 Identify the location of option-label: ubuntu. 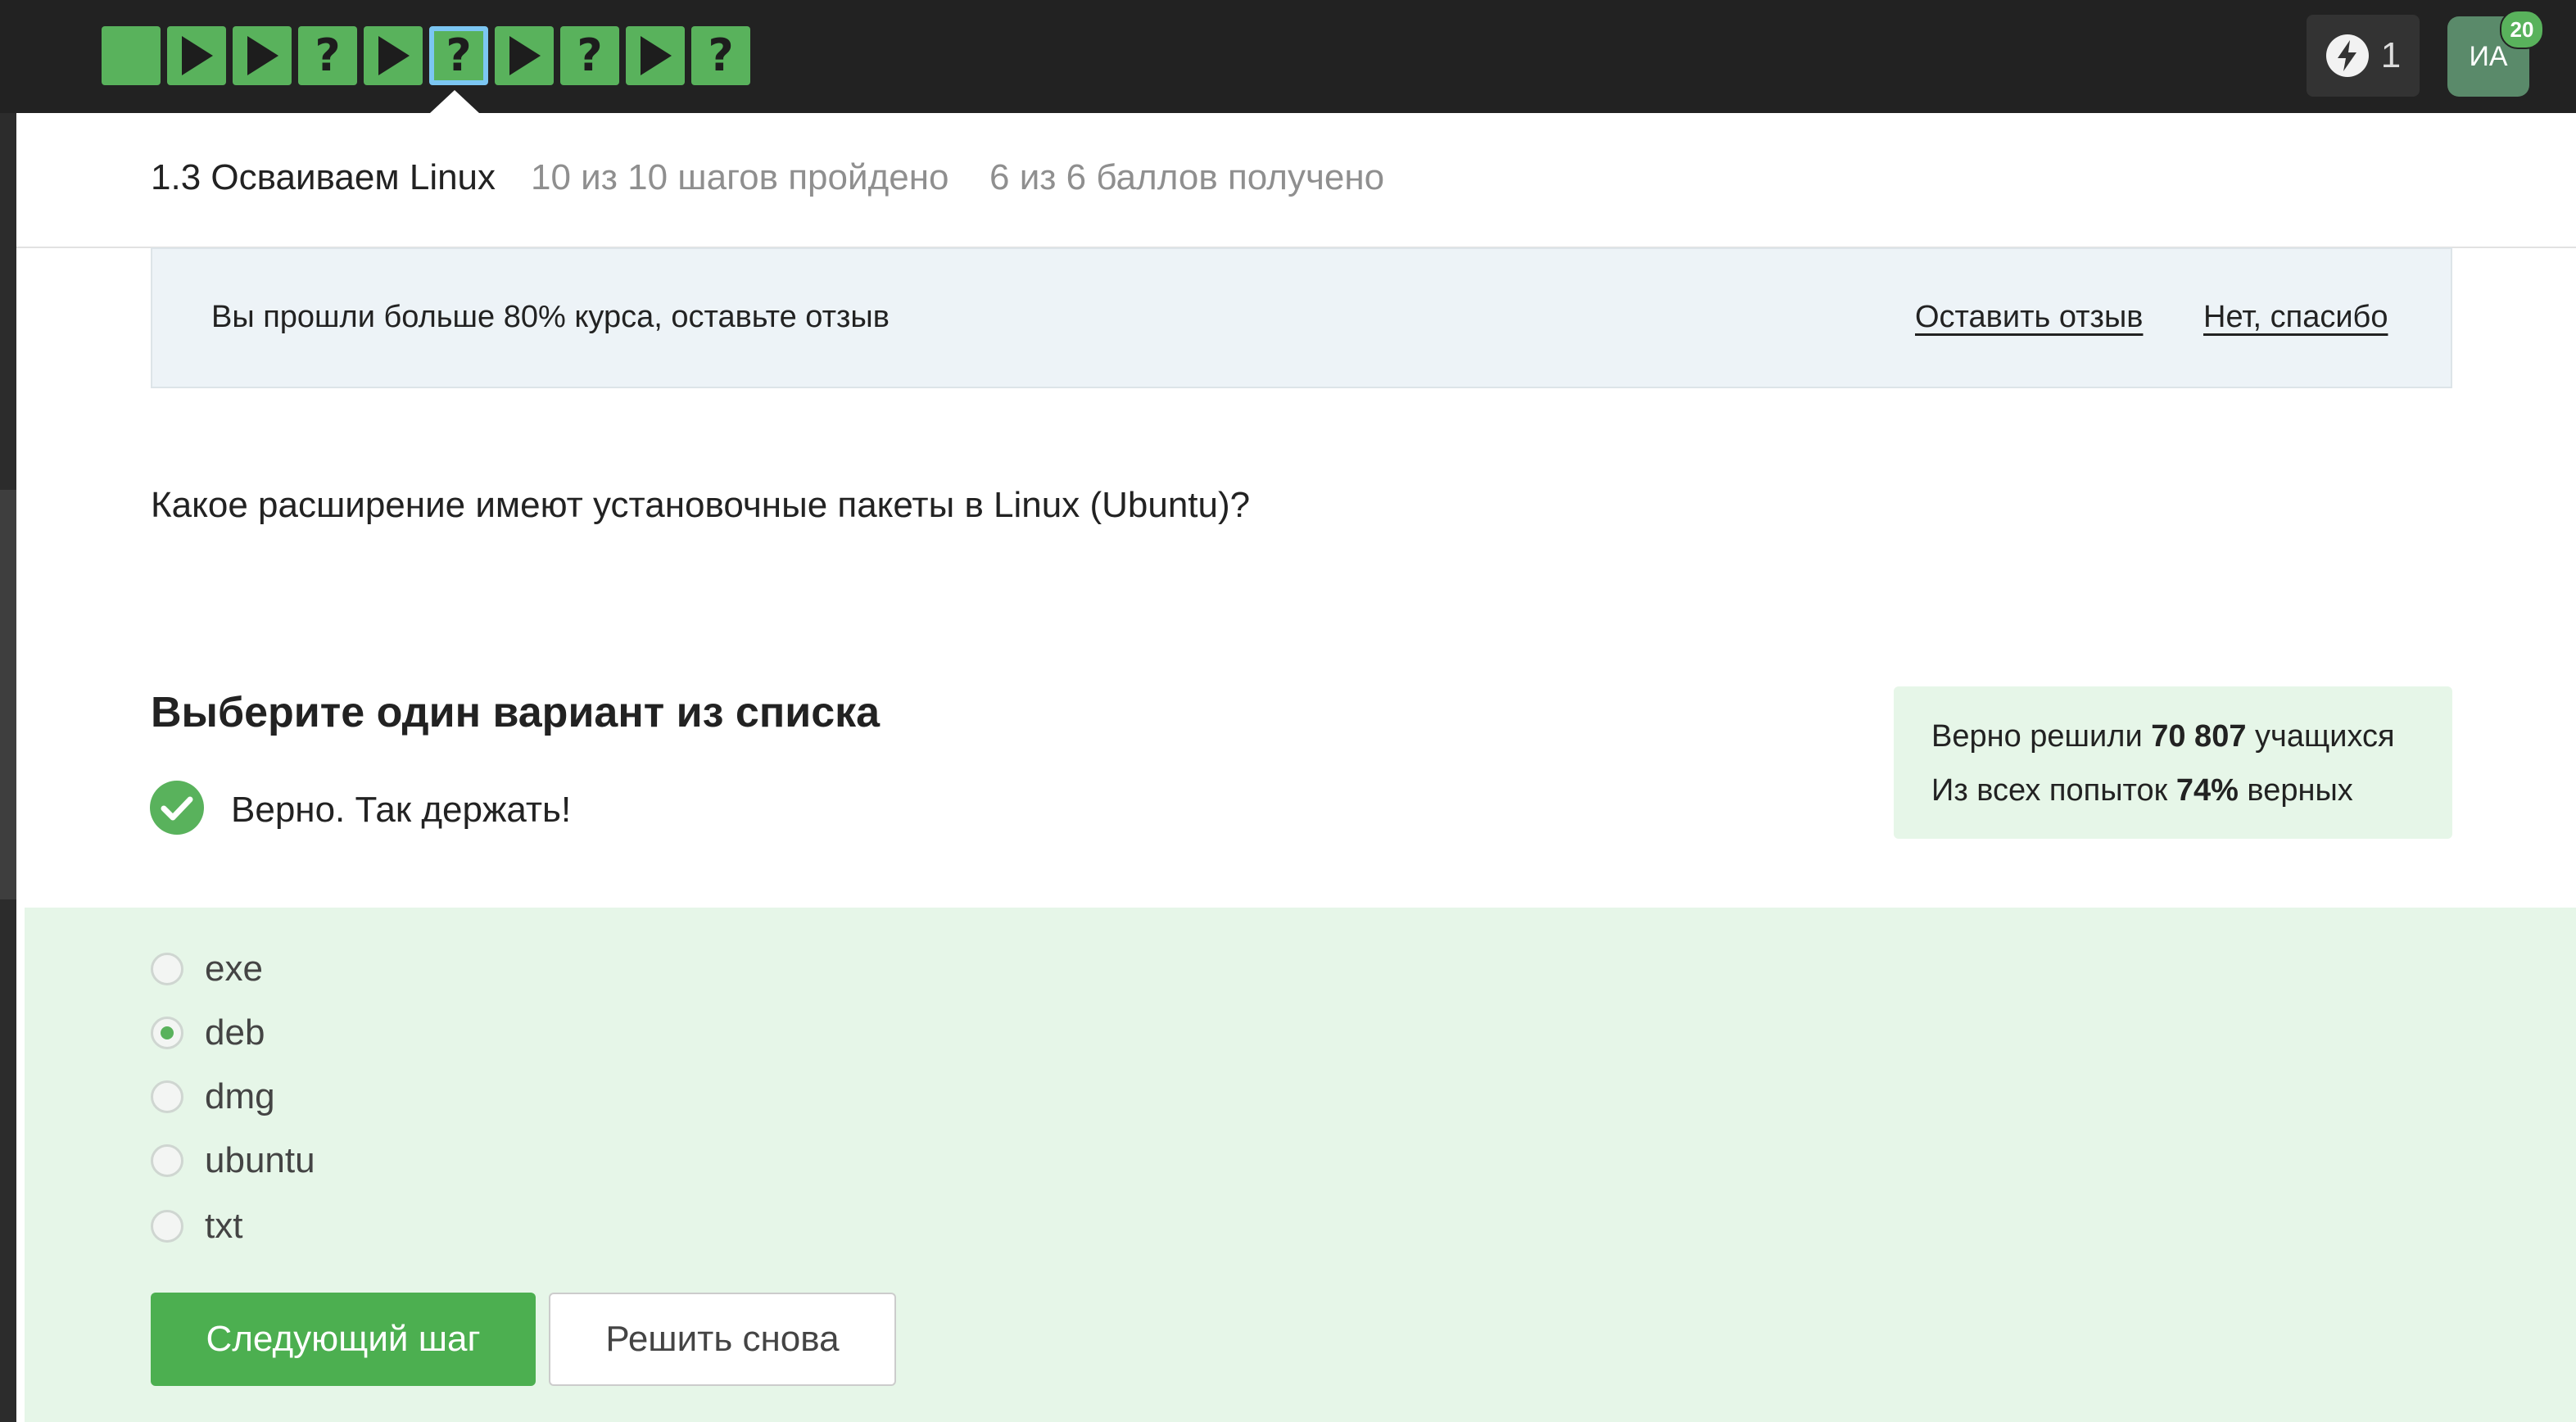
(260, 1160).